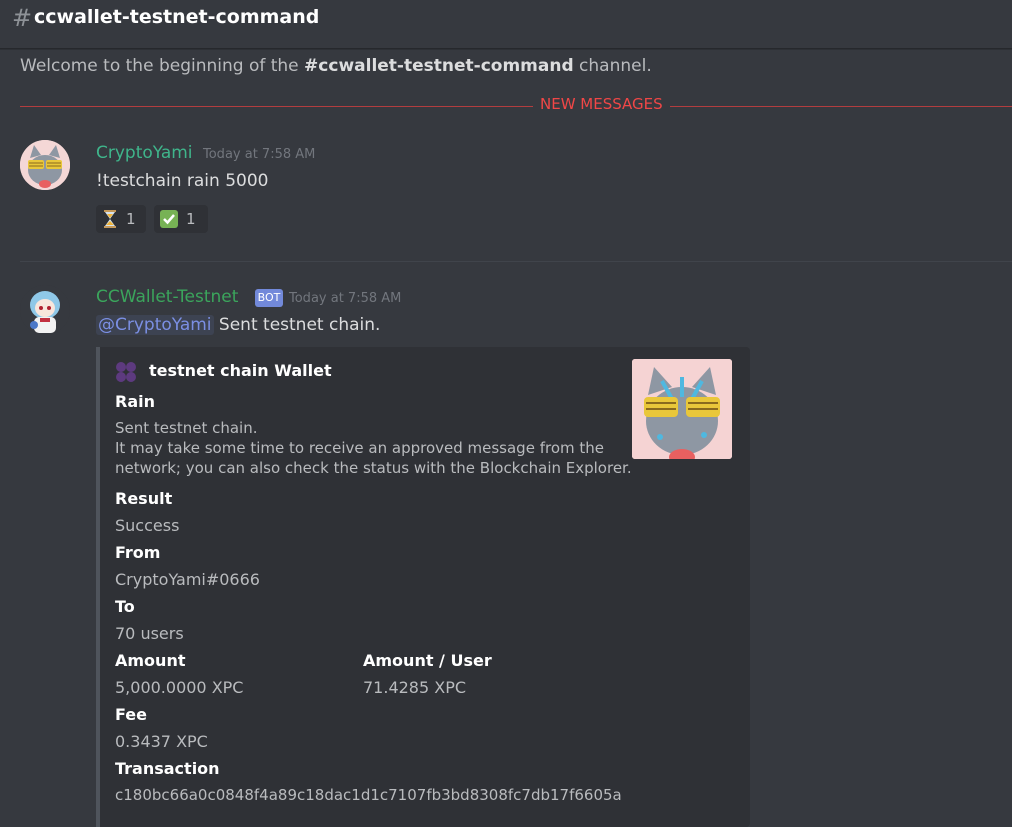 Image resolution: width=1012 pixels, height=827 pixels. What do you see at coordinates (186, 428) in the screenshot?
I see `embed-desc-line: Sent testnet chain.` at bounding box center [186, 428].